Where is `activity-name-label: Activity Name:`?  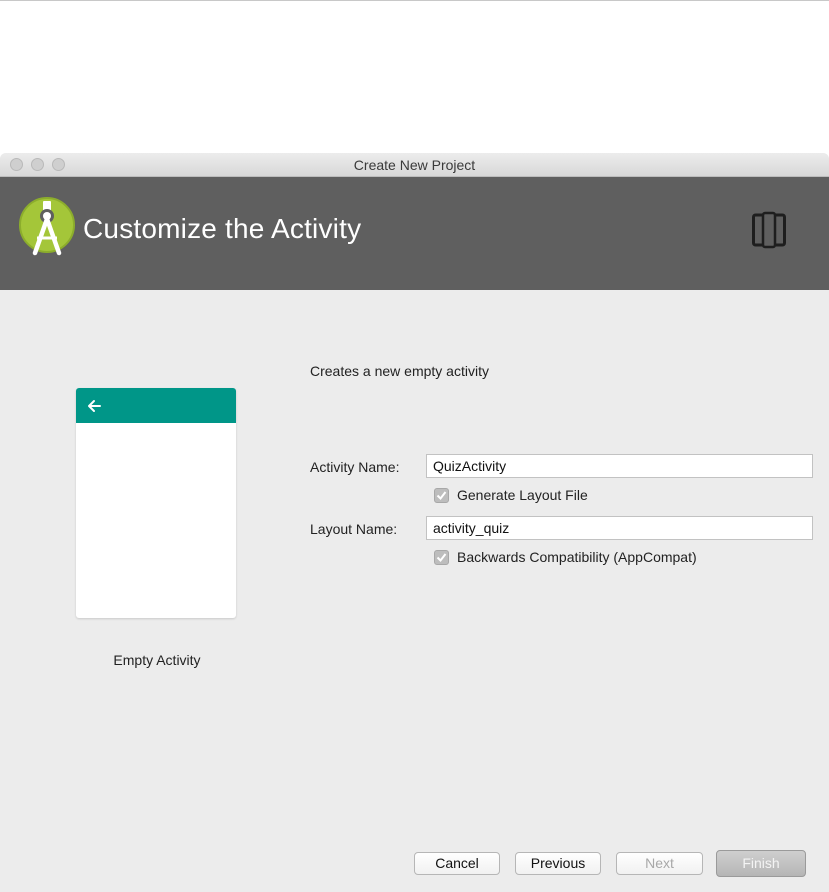
activity-name-label: Activity Name: is located at coordinates (355, 467).